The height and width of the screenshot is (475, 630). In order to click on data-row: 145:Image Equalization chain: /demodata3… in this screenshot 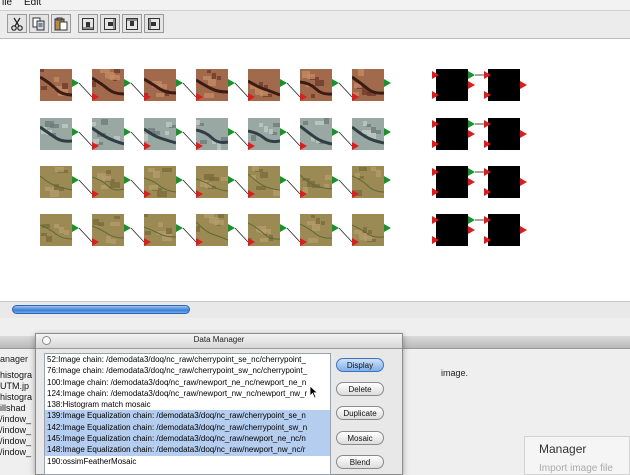, I will do `click(187, 439)`.